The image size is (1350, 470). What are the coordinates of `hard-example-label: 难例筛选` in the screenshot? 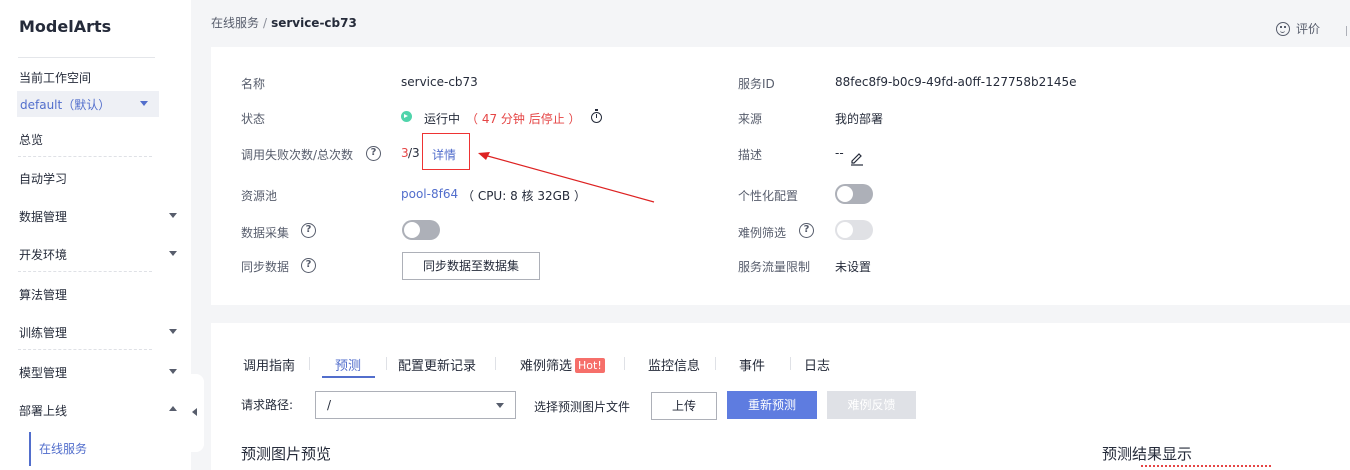 It's located at (762, 233).